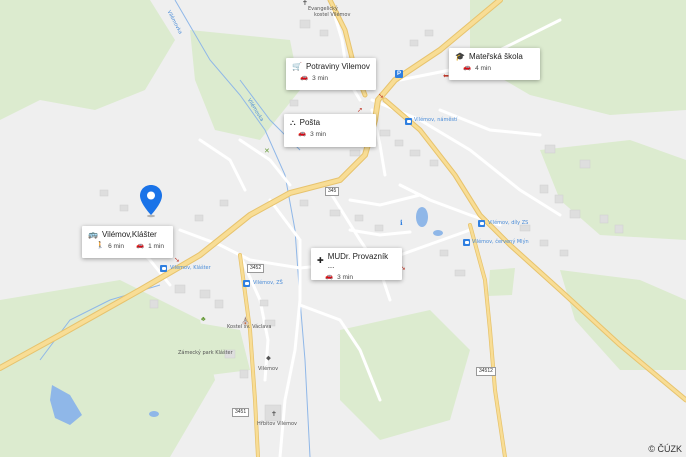 The width and height of the screenshot is (686, 457). I want to click on church-icon: ⛪, so click(245, 321).